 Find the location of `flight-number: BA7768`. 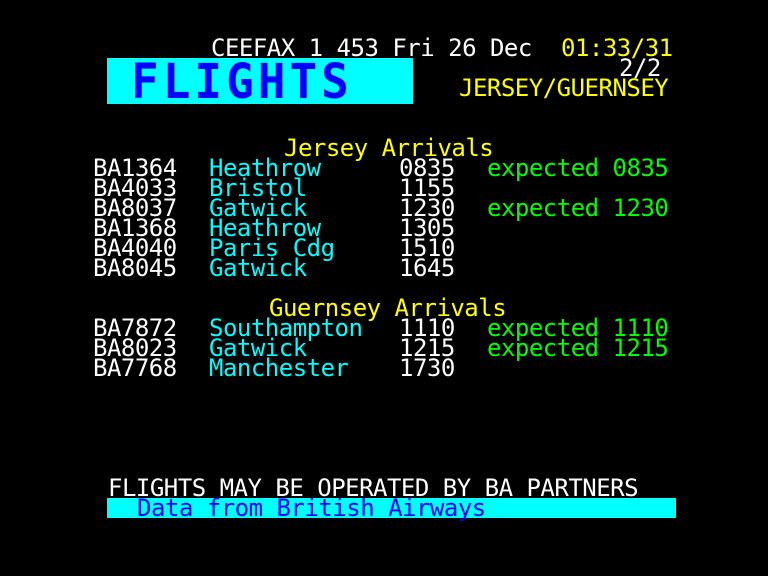

flight-number: BA7768 is located at coordinates (135, 368).